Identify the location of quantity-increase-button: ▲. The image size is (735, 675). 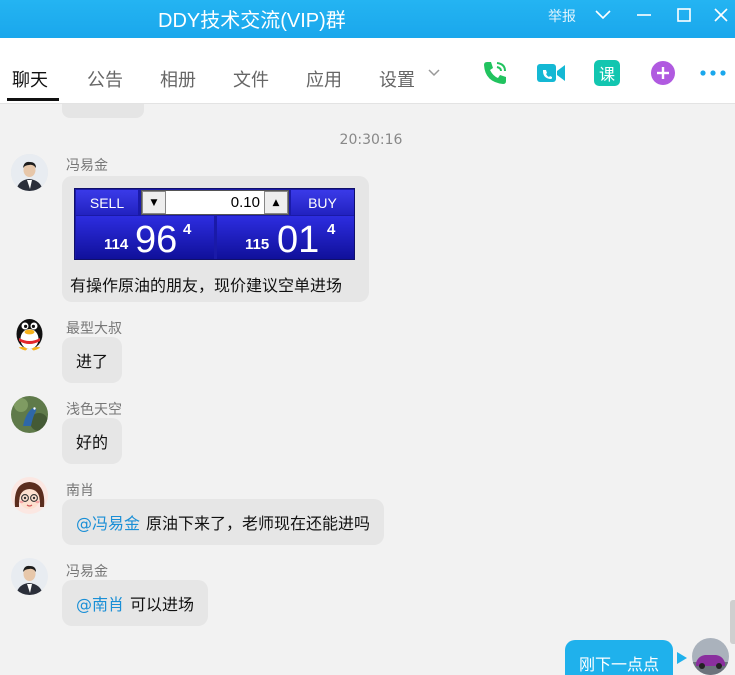
(276, 202).